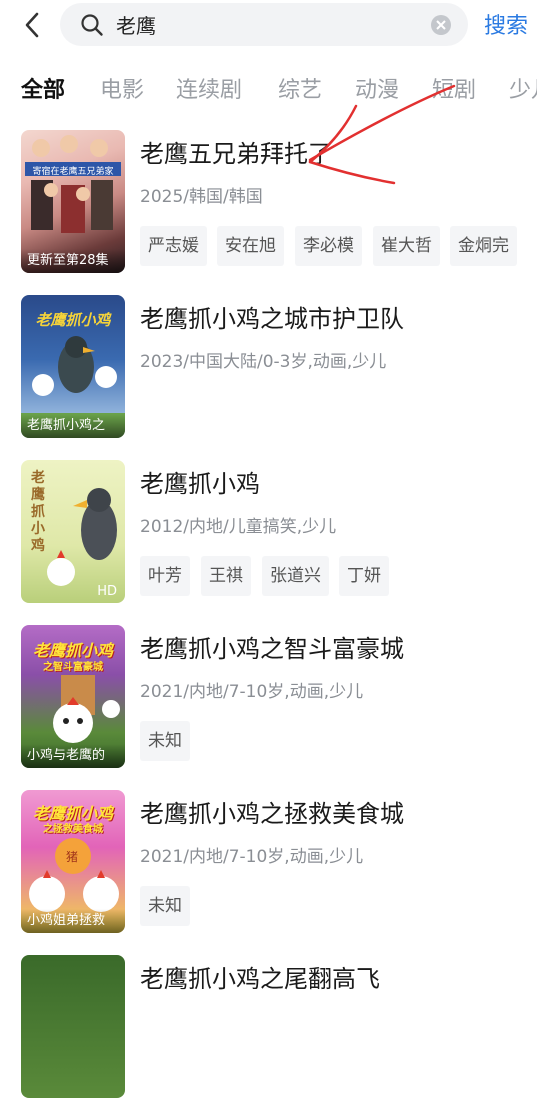 The width and height of the screenshot is (537, 1105). What do you see at coordinates (173, 246) in the screenshot?
I see `cast-tag: 严志媛` at bounding box center [173, 246].